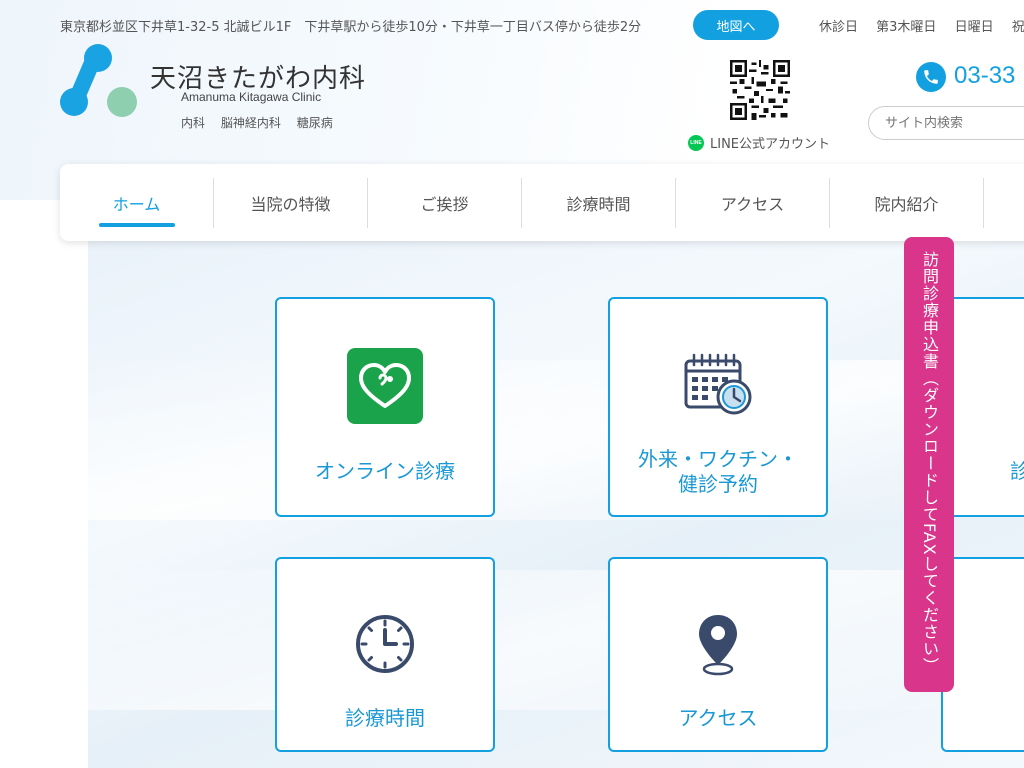 This screenshot has width=1024, height=768. I want to click on hours-card: 診療時間, so click(385, 654).